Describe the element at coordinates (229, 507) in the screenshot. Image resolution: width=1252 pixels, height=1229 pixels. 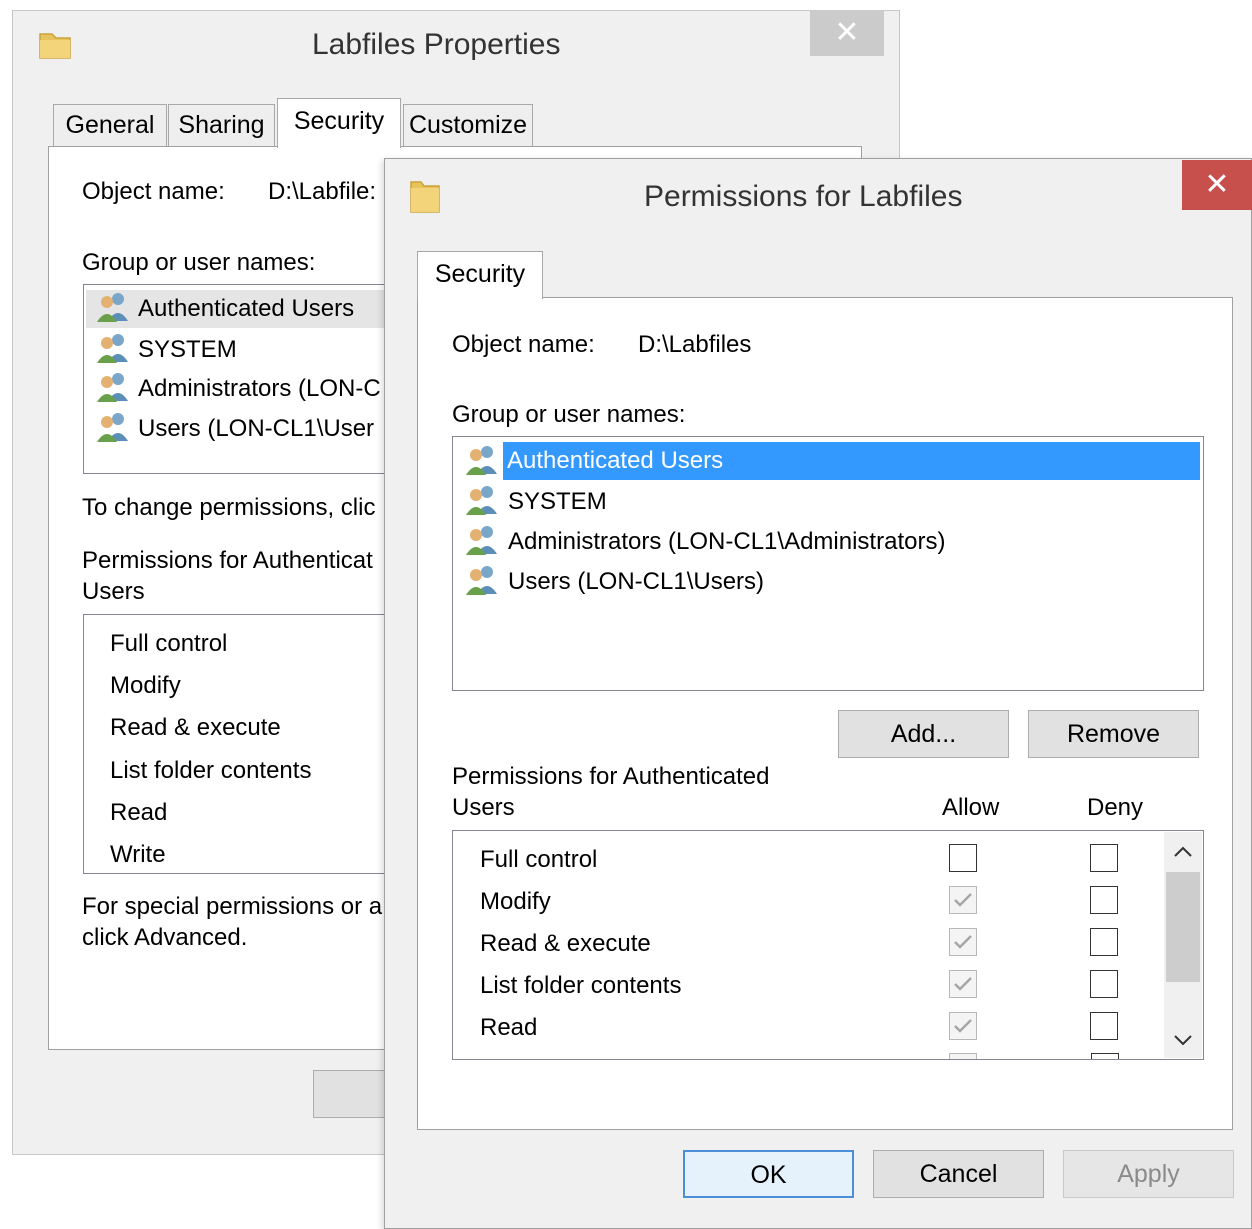
I see `change-permissions-text: To change permissions, clic` at that location.